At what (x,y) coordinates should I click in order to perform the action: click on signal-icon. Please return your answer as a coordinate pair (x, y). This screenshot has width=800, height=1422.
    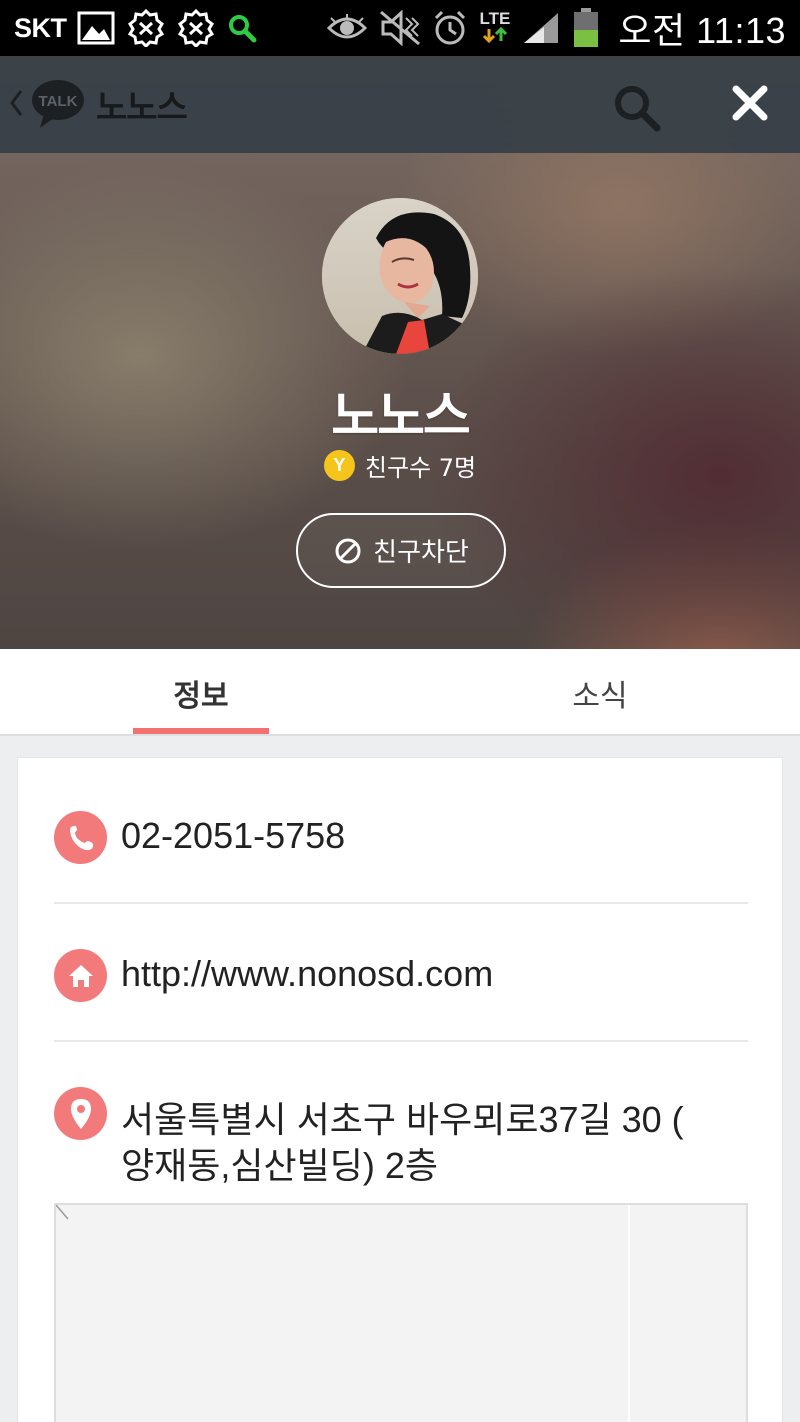
    Looking at the image, I should click on (541, 28).